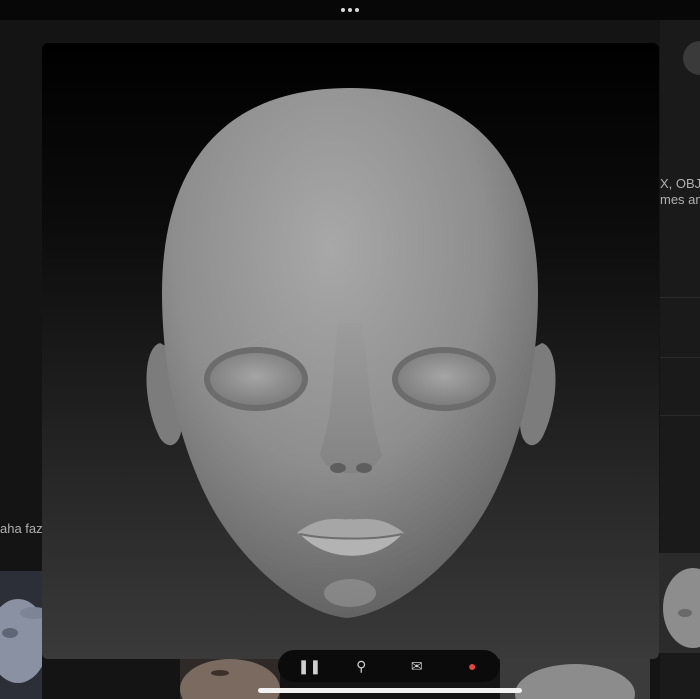  Describe the element at coordinates (309, 666) in the screenshot. I see `pause-icon: ❚❚` at that location.